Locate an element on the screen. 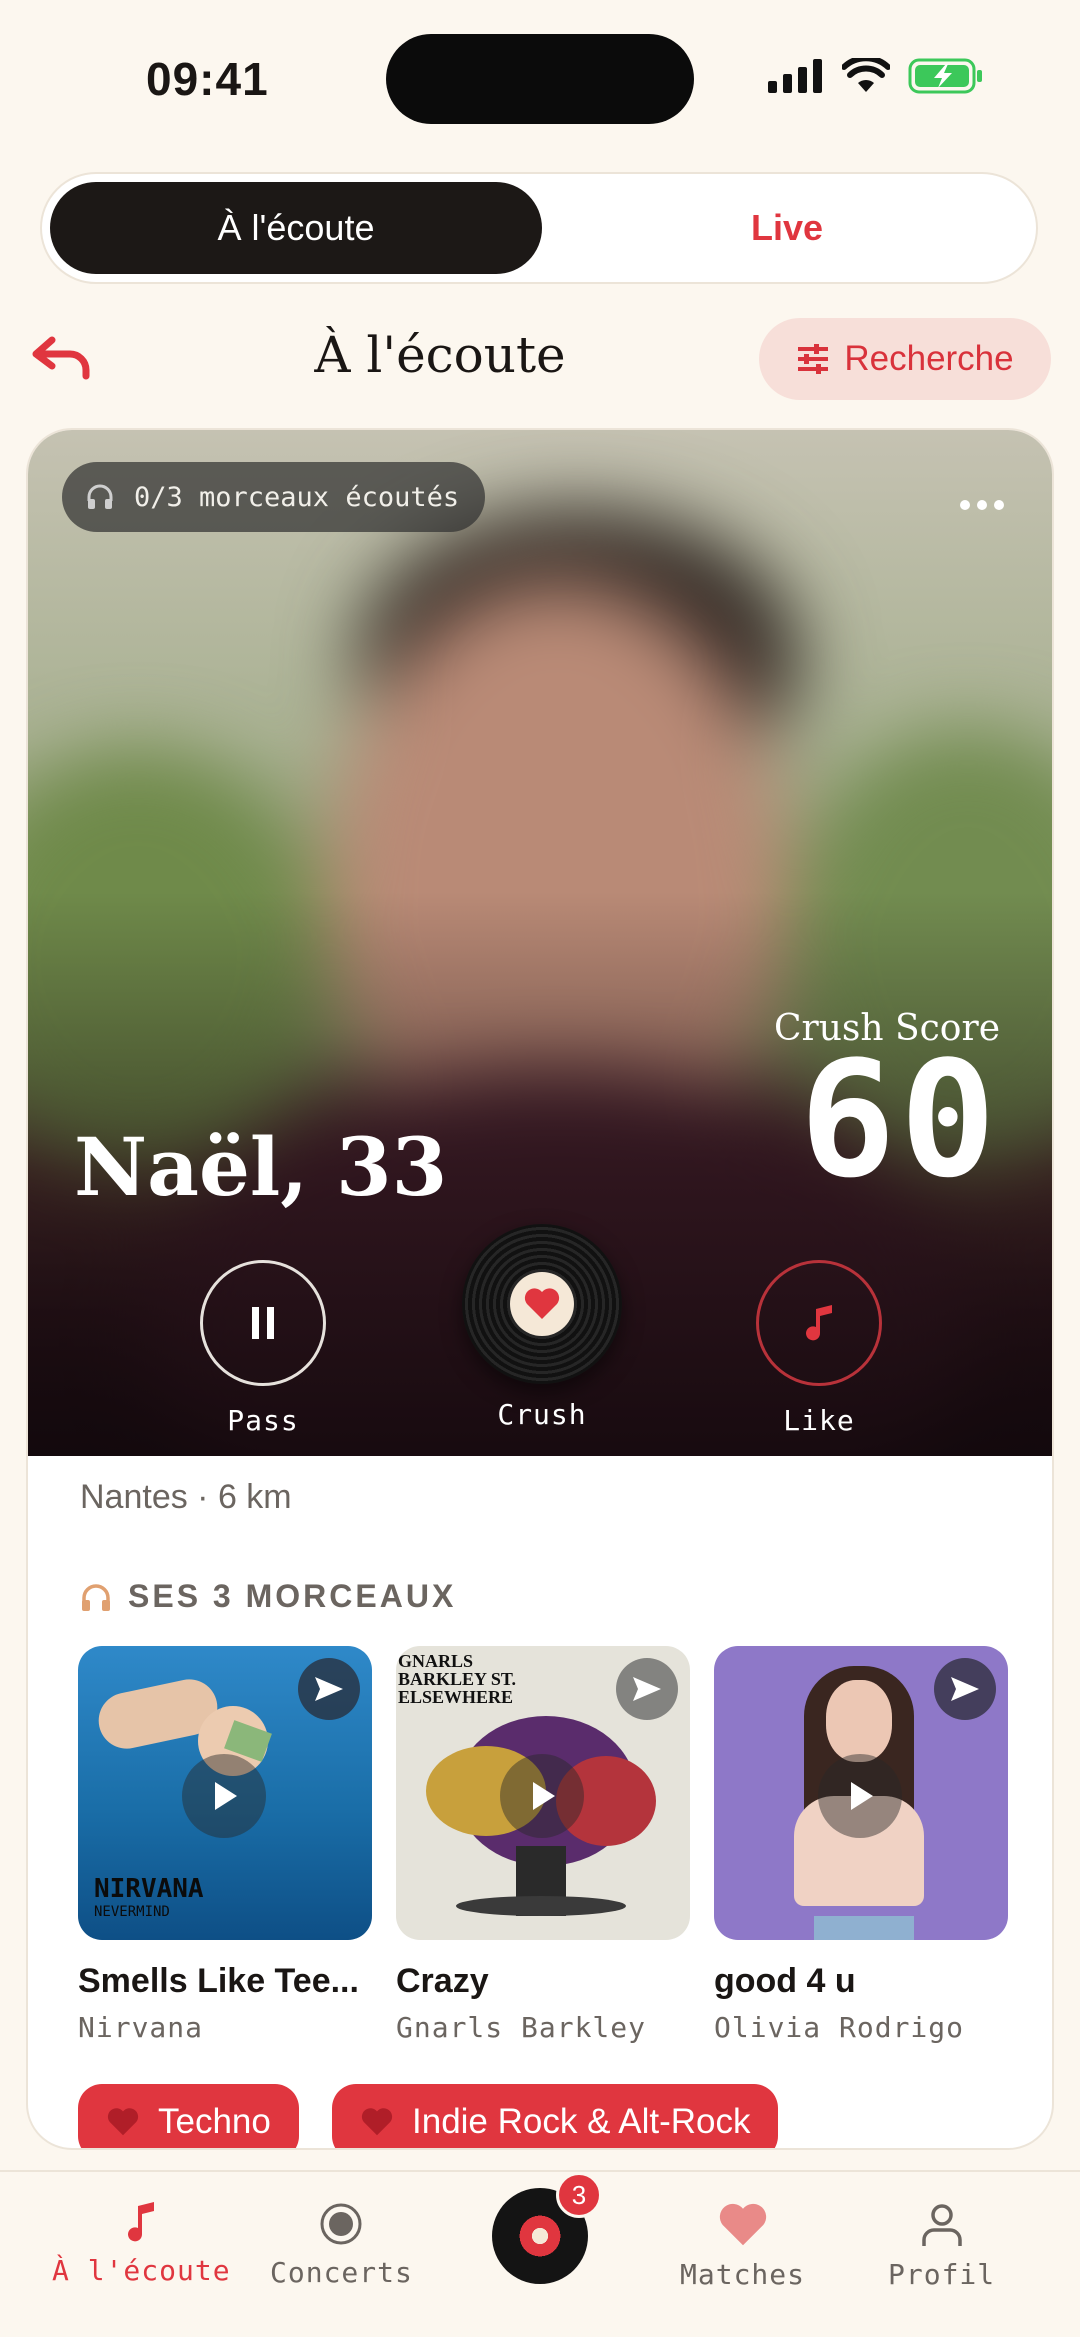  status-time: 09:41 is located at coordinates (207, 79).